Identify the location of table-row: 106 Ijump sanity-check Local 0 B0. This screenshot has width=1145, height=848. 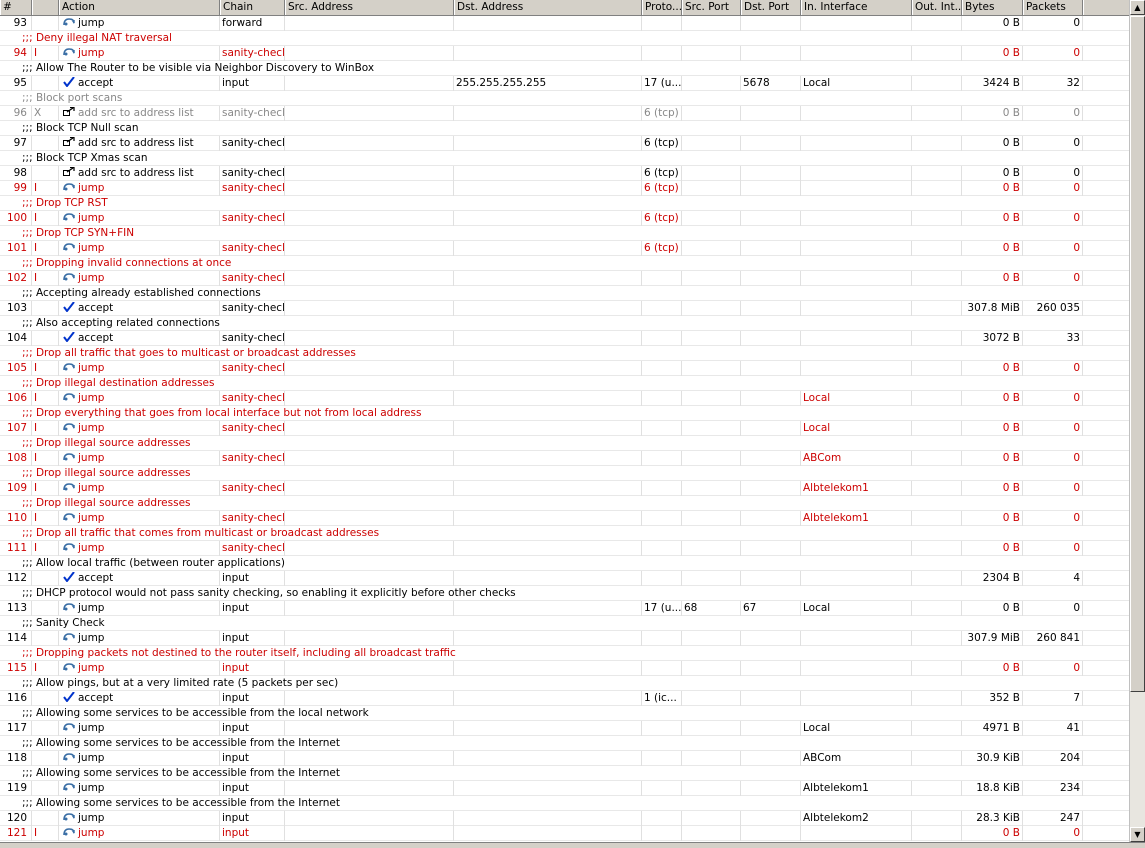
(564, 398).